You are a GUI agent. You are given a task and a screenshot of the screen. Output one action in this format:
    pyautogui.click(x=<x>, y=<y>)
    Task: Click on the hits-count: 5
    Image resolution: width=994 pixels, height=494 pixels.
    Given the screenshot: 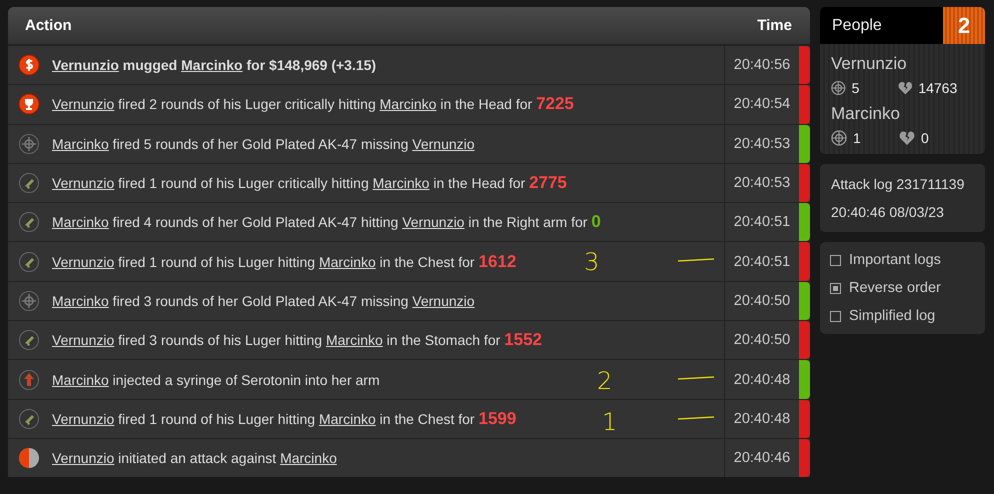 What is the action you would take?
    pyautogui.click(x=856, y=88)
    